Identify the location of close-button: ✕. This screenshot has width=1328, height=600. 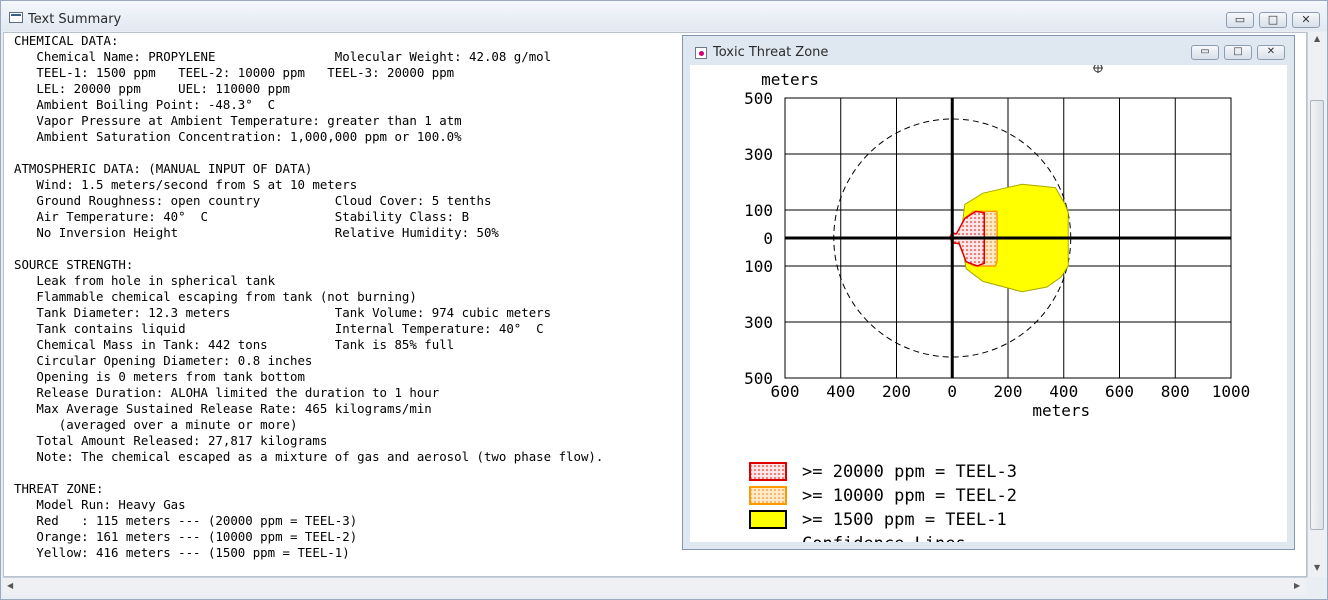
(1306, 20).